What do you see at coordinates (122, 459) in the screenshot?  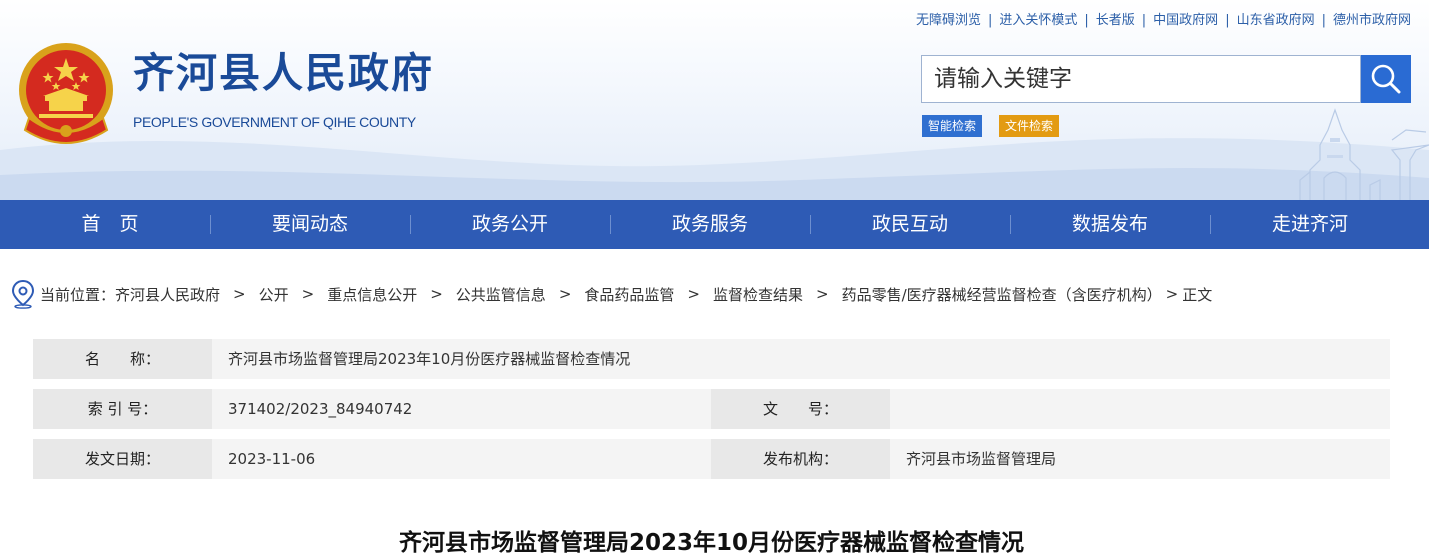 I see `date-label: 发文日期：` at bounding box center [122, 459].